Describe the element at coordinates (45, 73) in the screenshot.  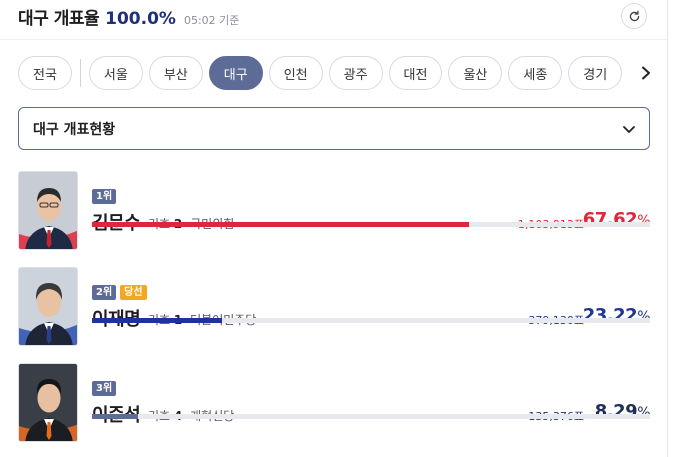
I see `tab-nationwide: 전국` at that location.